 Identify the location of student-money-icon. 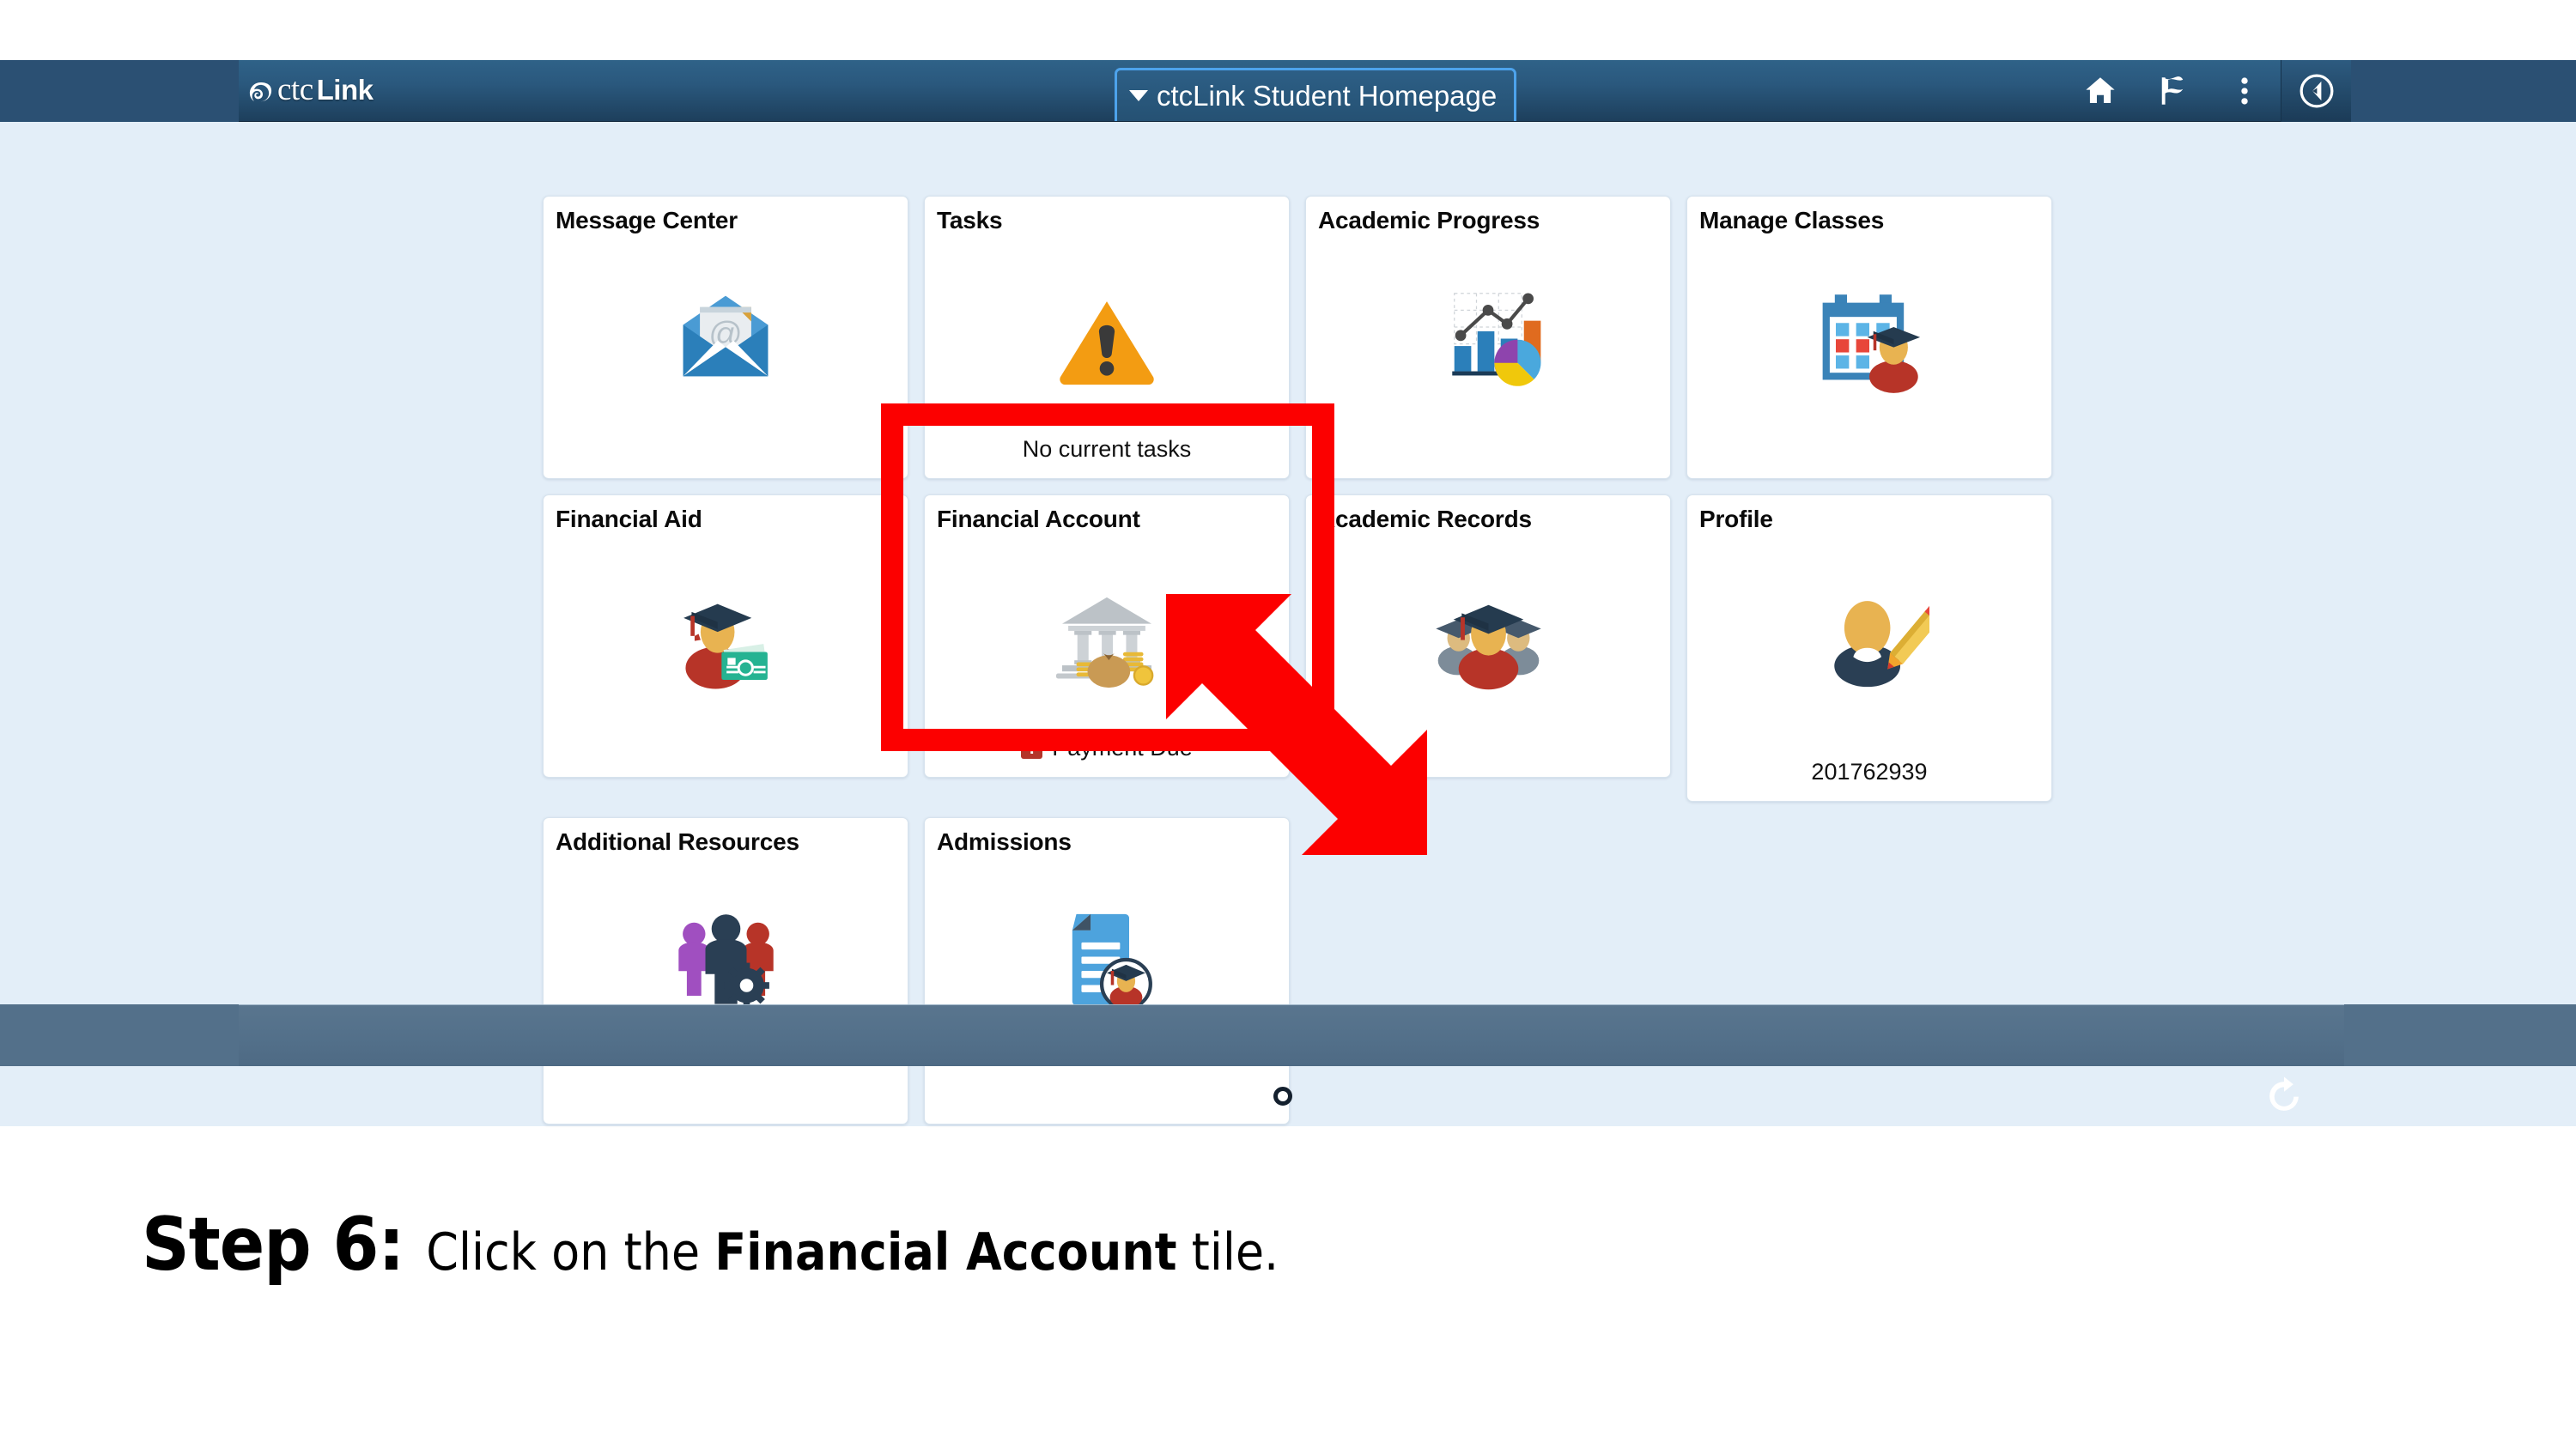
(726, 637).